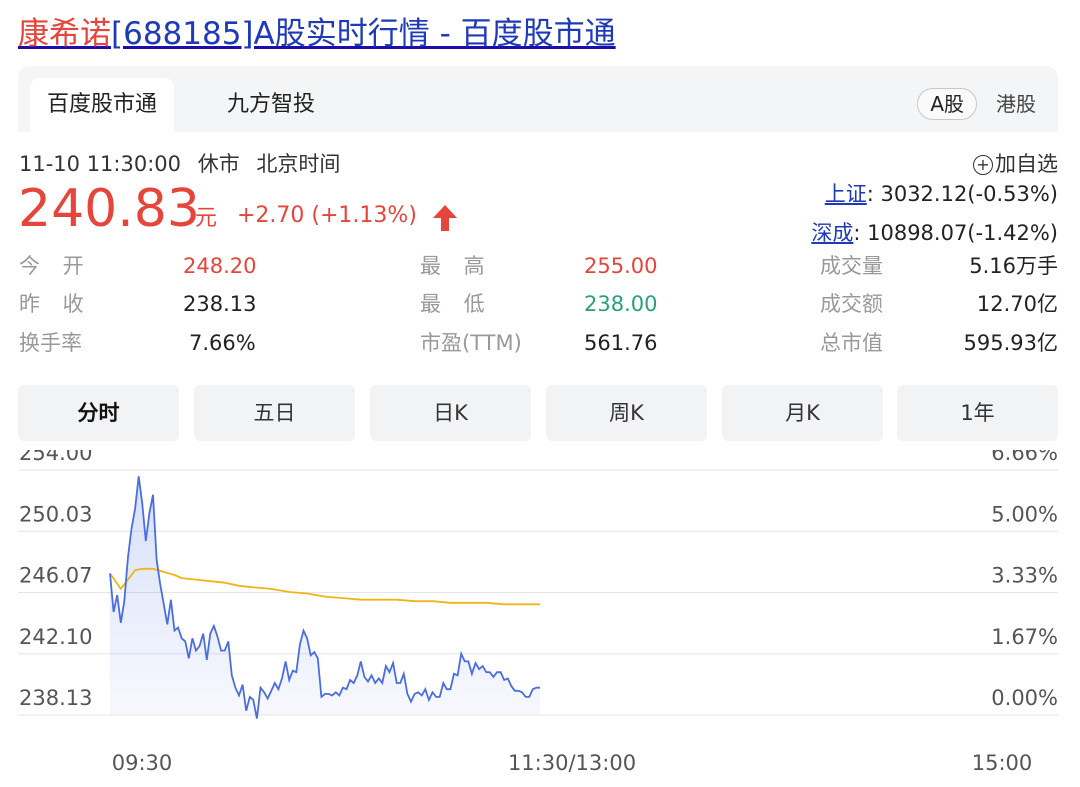 The height and width of the screenshot is (787, 1080). What do you see at coordinates (955, 233) in the screenshot?
I see `index-shenzhen-value: : 10898.07(-1.42%)` at bounding box center [955, 233].